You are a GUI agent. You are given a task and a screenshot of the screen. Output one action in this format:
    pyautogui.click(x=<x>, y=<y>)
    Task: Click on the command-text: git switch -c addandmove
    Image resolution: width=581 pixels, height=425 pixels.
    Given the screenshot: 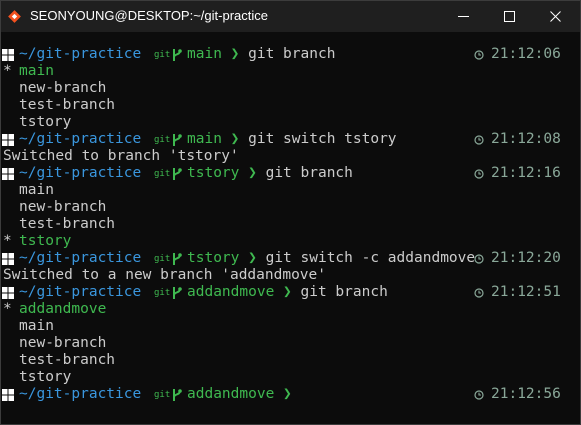 What is the action you would take?
    pyautogui.click(x=370, y=258)
    